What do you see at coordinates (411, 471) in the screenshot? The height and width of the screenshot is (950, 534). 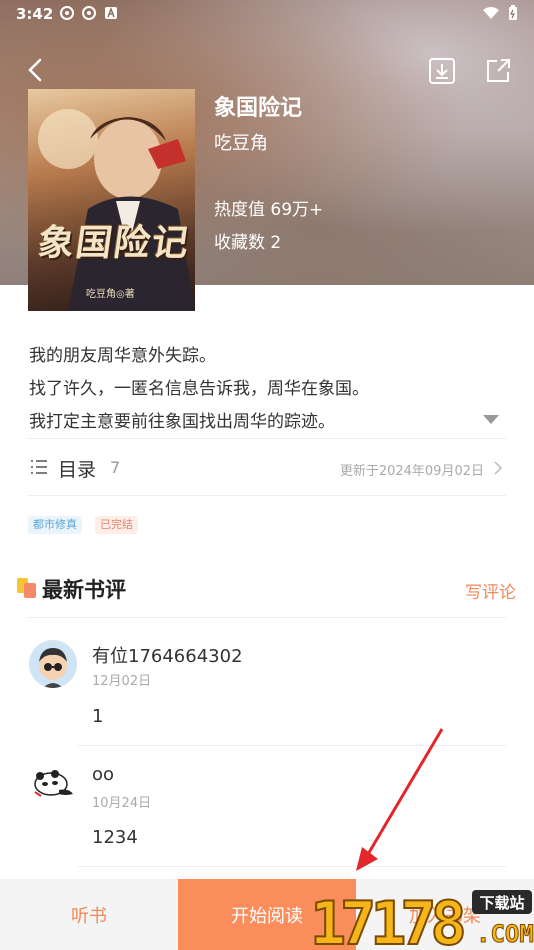 I see `toc-updated: 更新于2024年09月02日` at bounding box center [411, 471].